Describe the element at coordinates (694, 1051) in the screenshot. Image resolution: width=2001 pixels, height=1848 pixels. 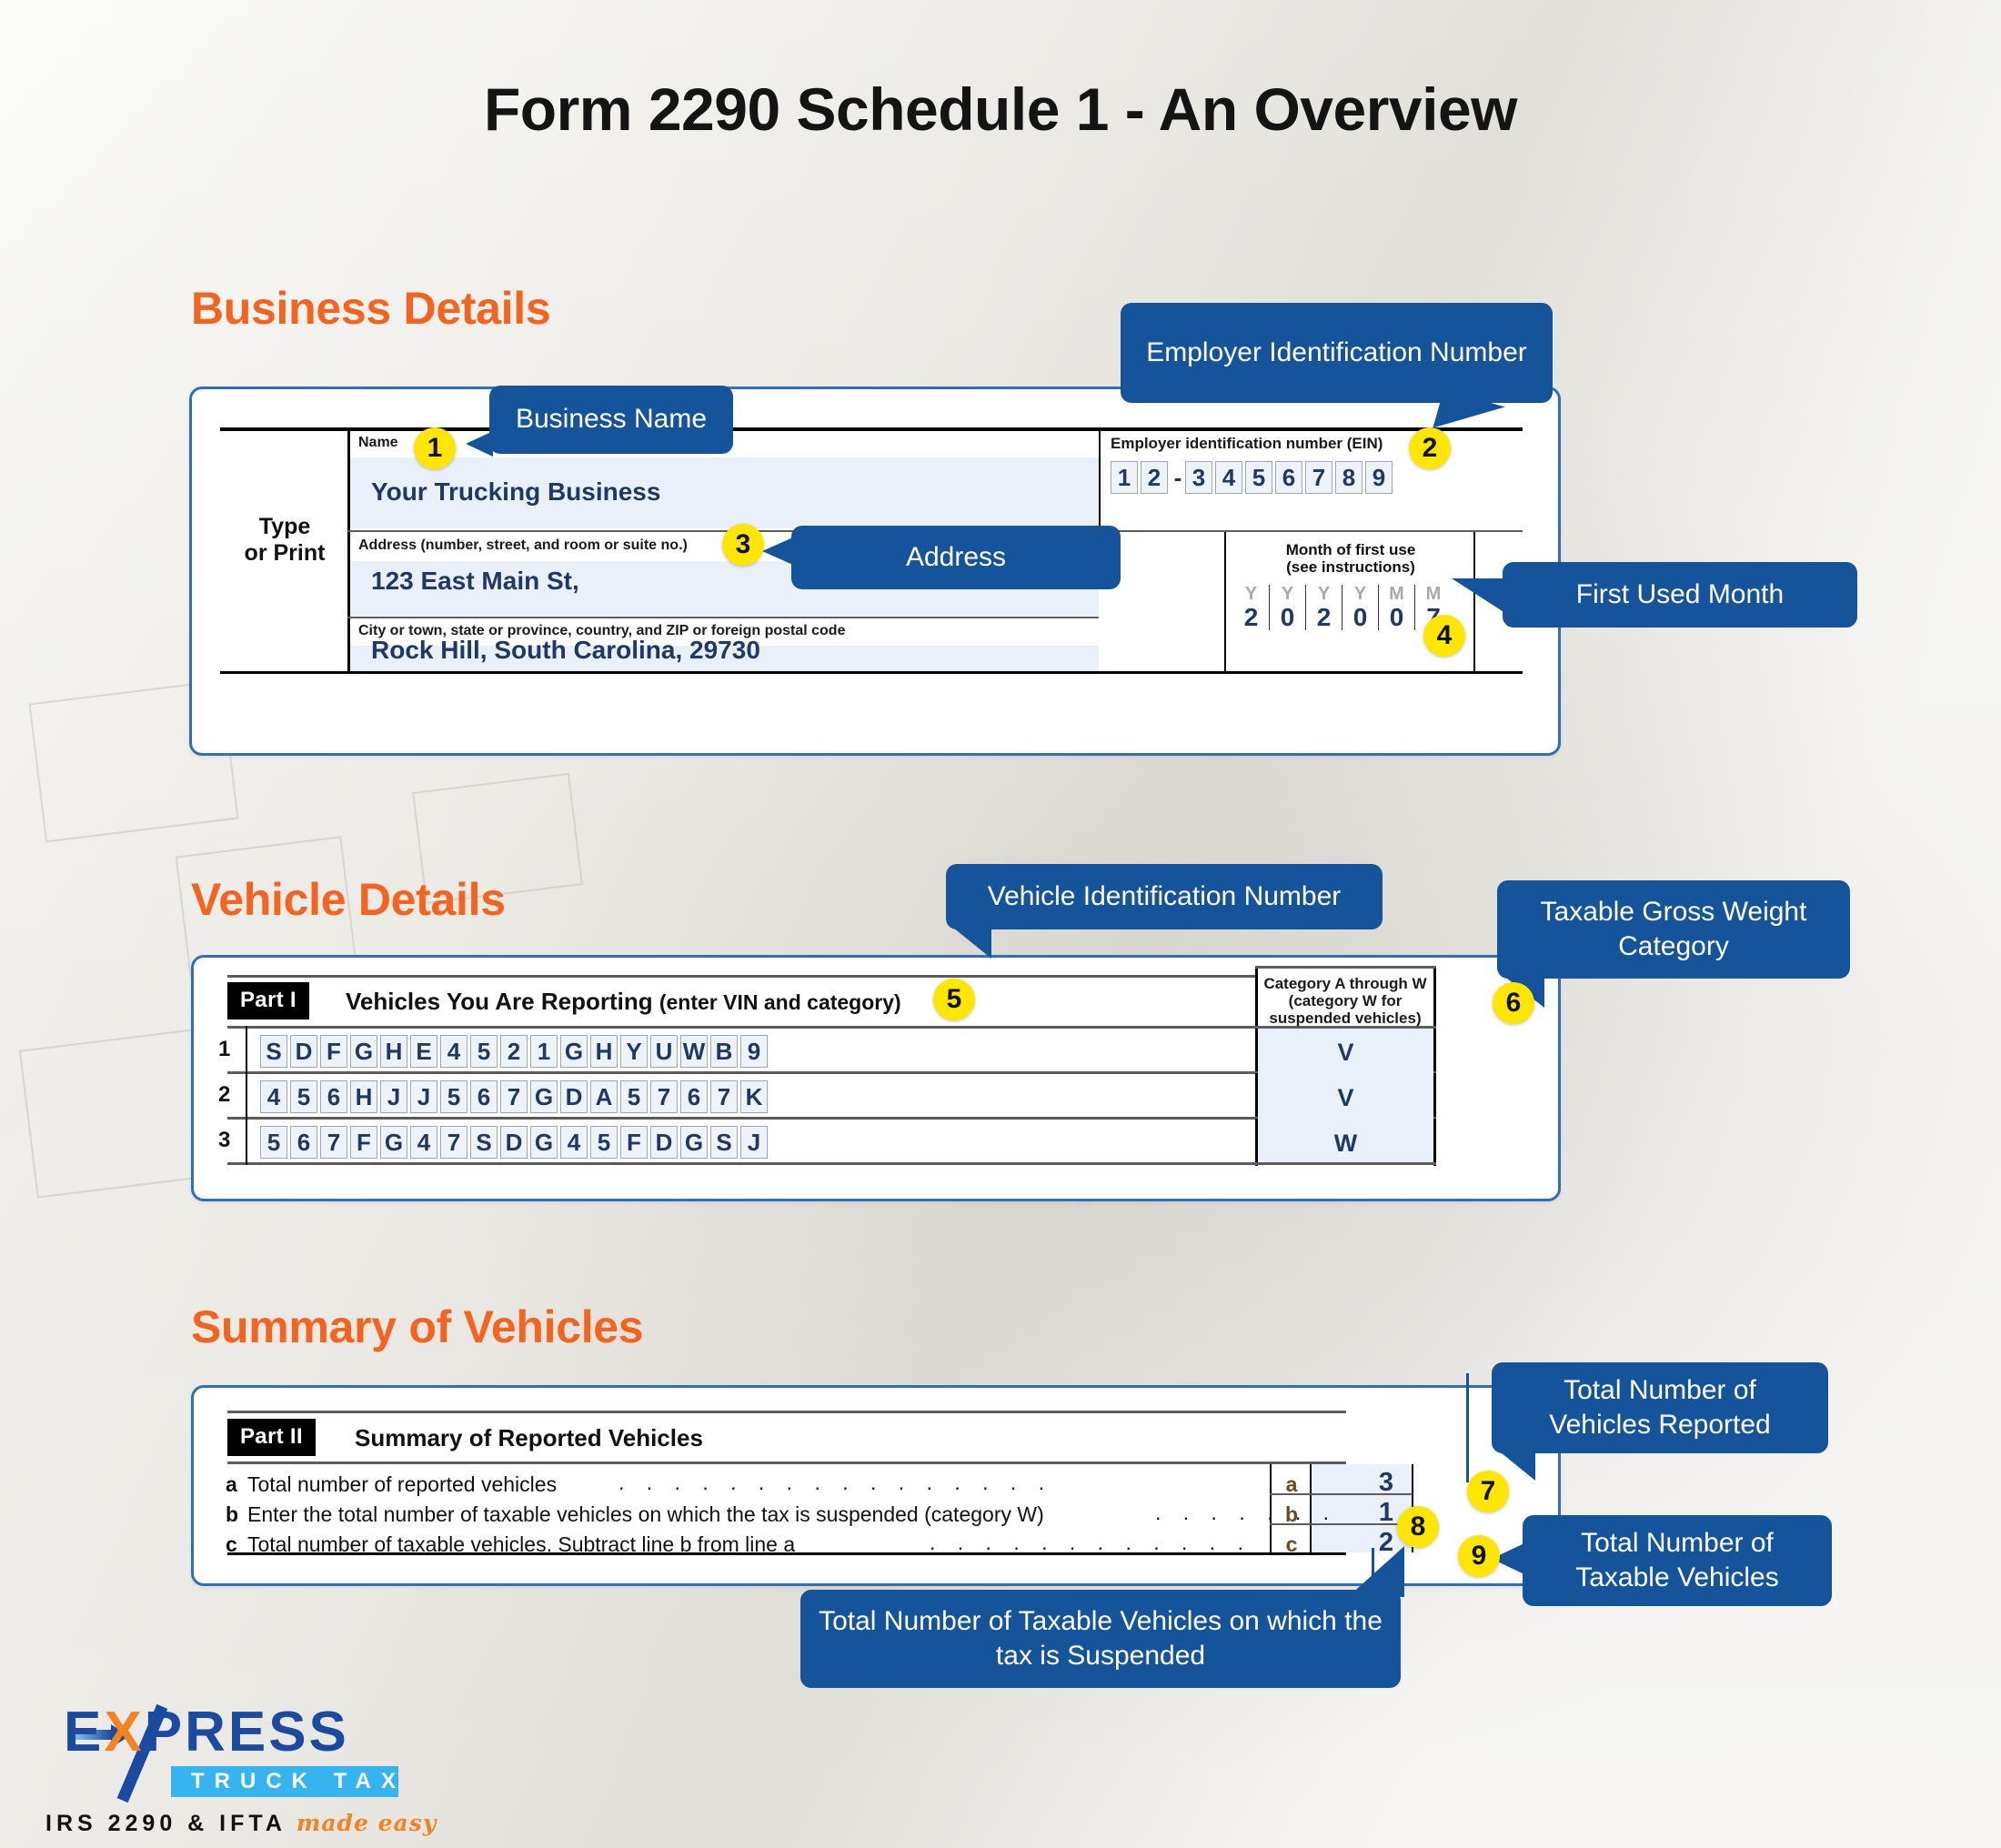
I see `vin-char-cell: W` at that location.